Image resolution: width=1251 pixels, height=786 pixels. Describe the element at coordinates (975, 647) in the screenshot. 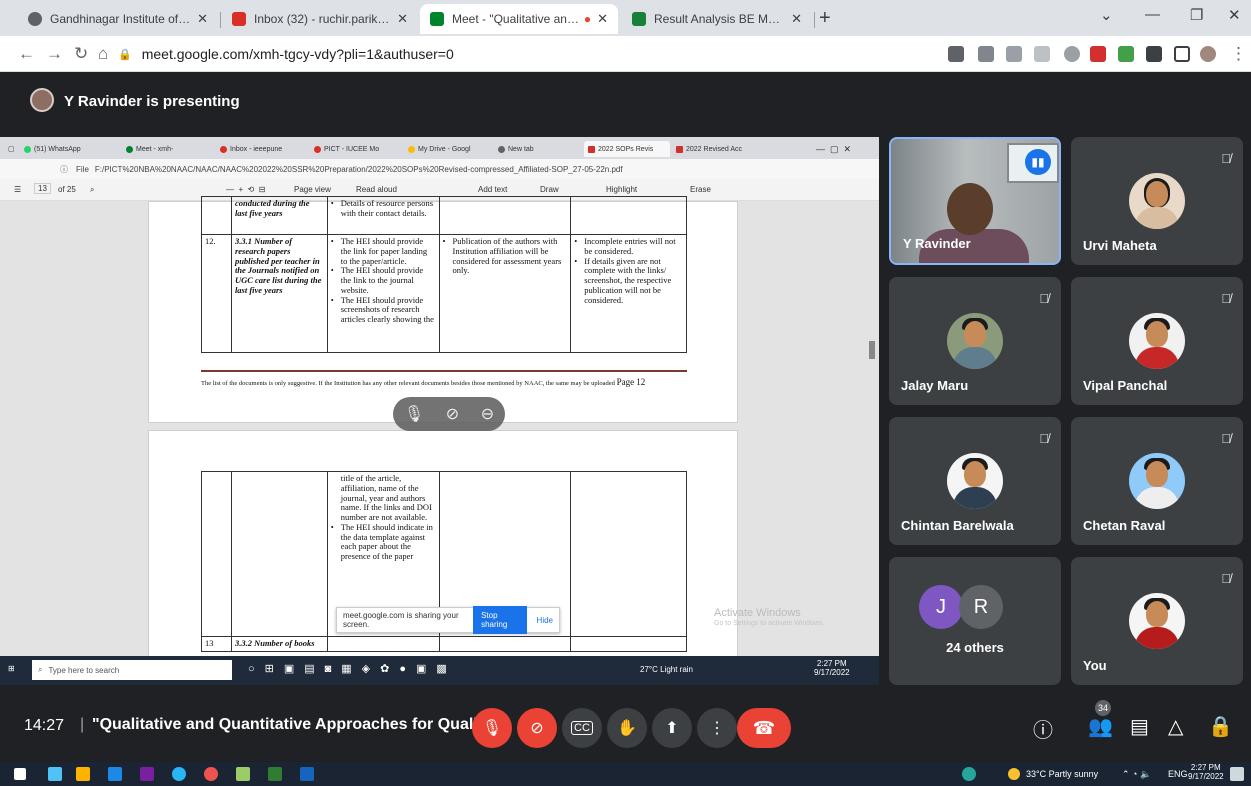

I see `others-count: 24 others` at that location.